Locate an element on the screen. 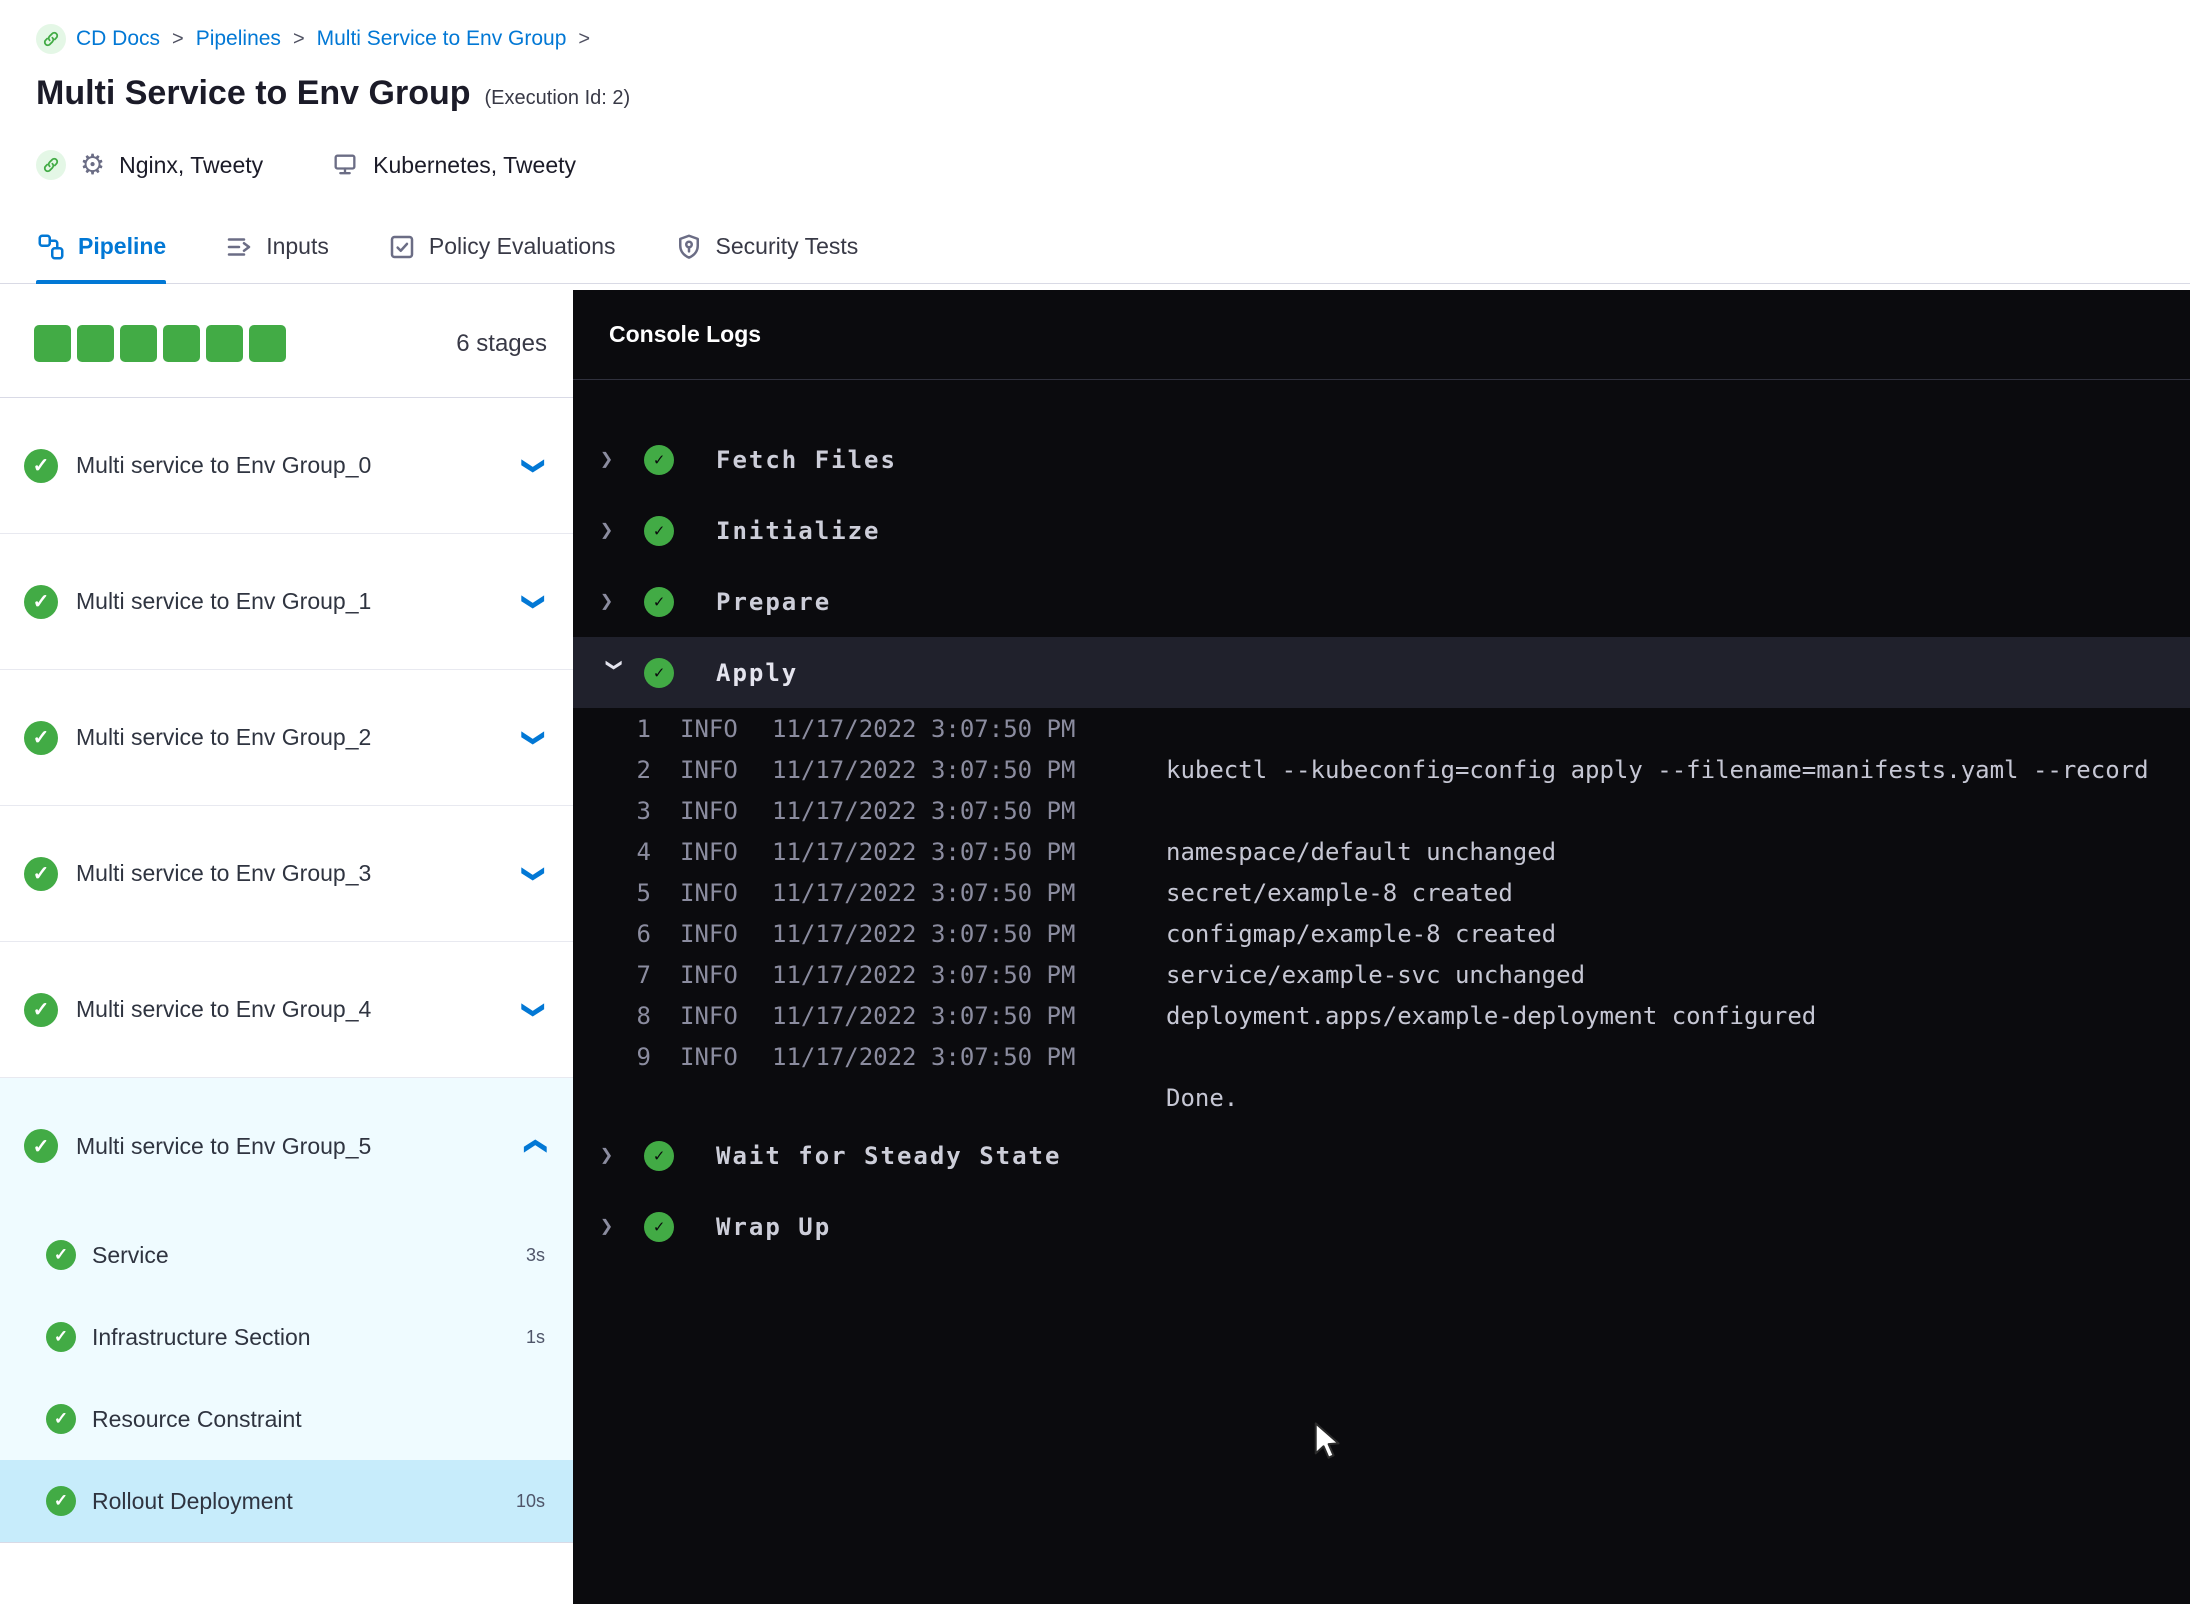  console-logs-header: Console Logs is located at coordinates (1381, 335).